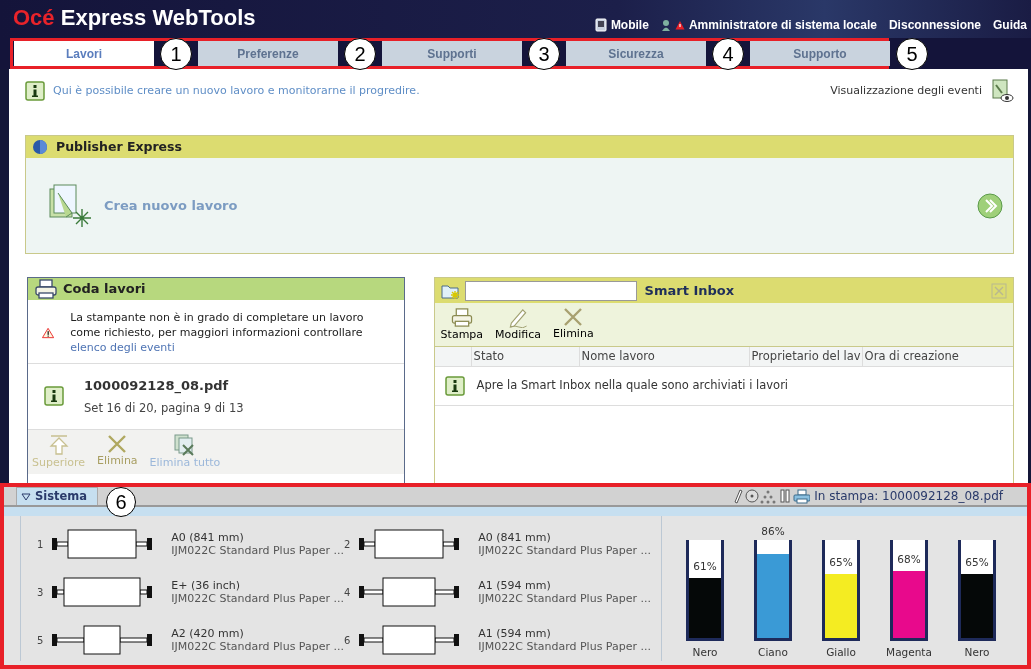 The height and width of the screenshot is (669, 1031). I want to click on info-message: Apre la Smart Inbox nella quale sono archiviati i lavori, so click(632, 386).